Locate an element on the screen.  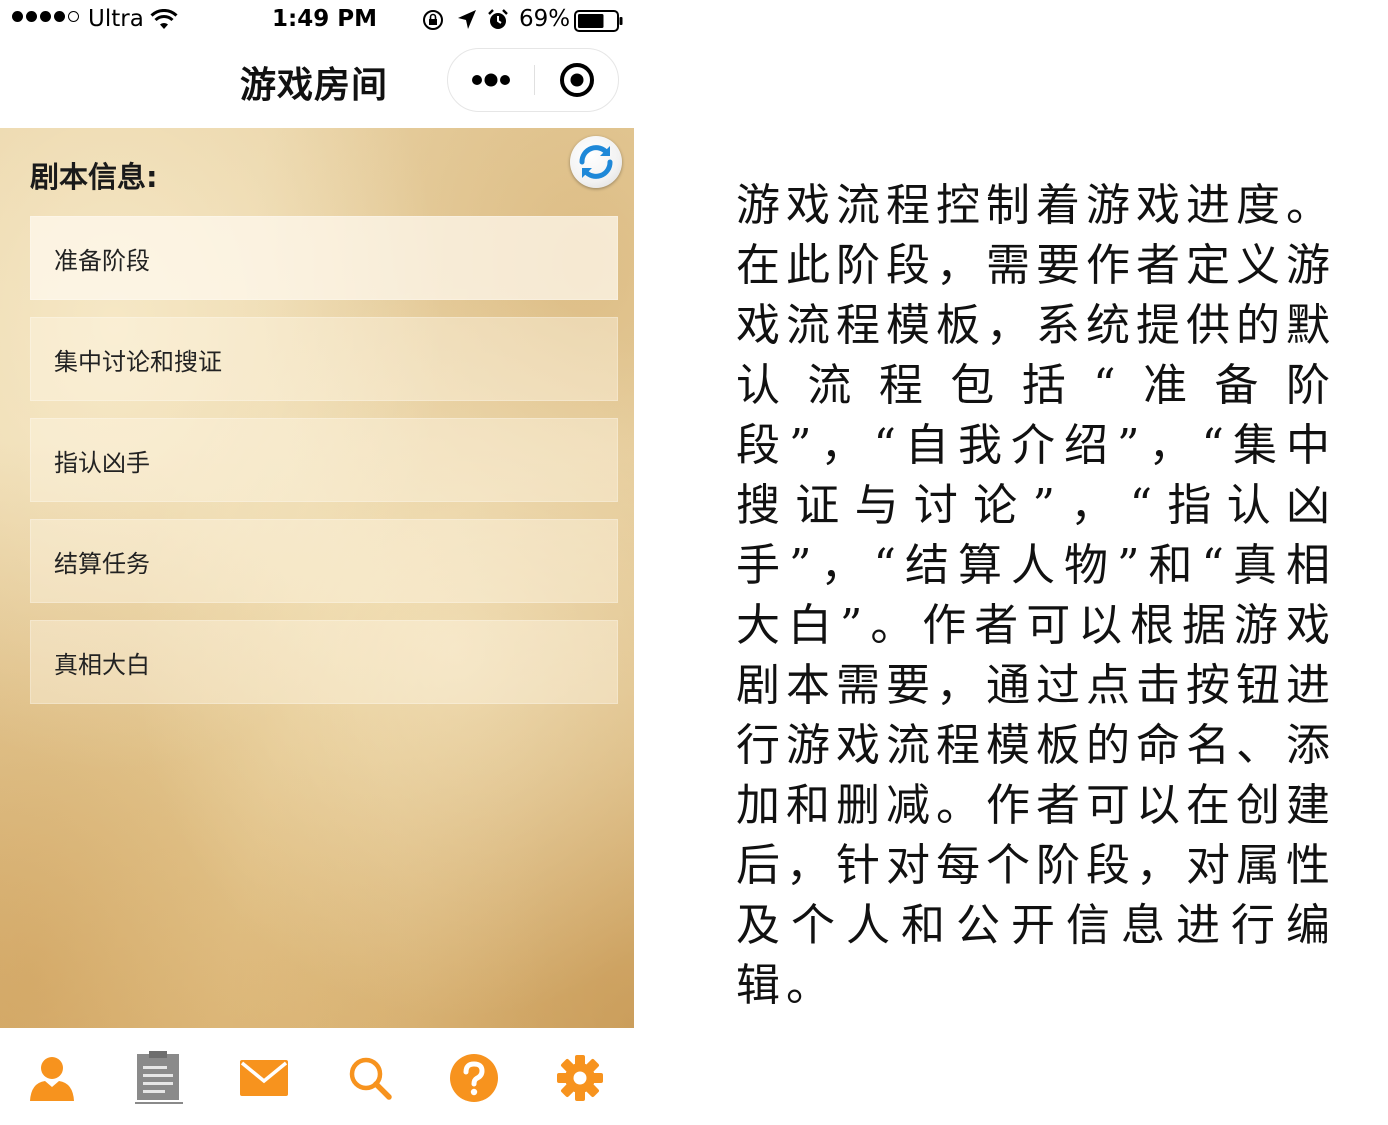
more-dots-icon is located at coordinates (491, 80).